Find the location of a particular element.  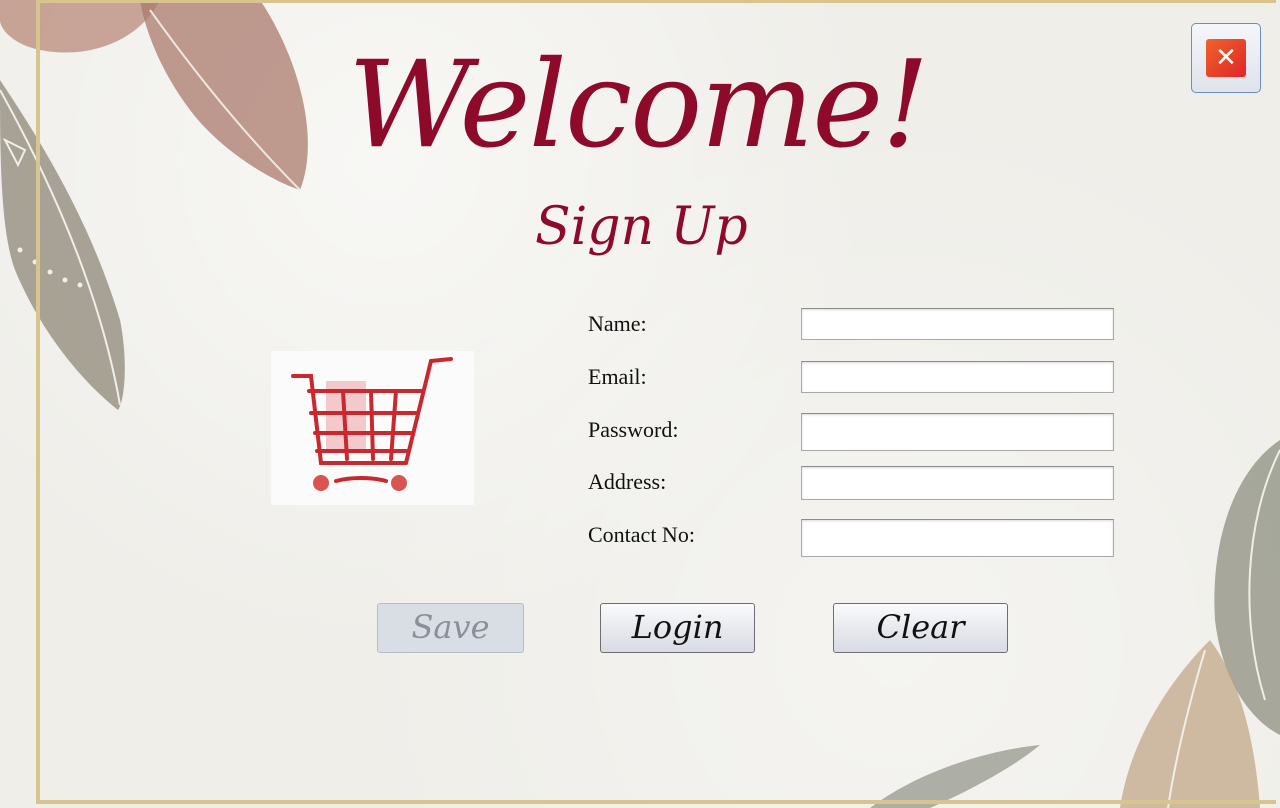

address-label: Address: is located at coordinates (627, 481).